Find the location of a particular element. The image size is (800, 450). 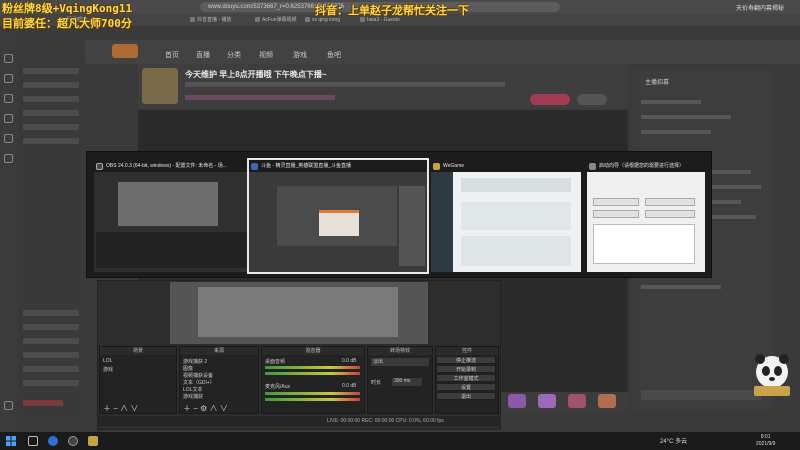

taskbar-date: 2021/9/9 is located at coordinates (766, 444).